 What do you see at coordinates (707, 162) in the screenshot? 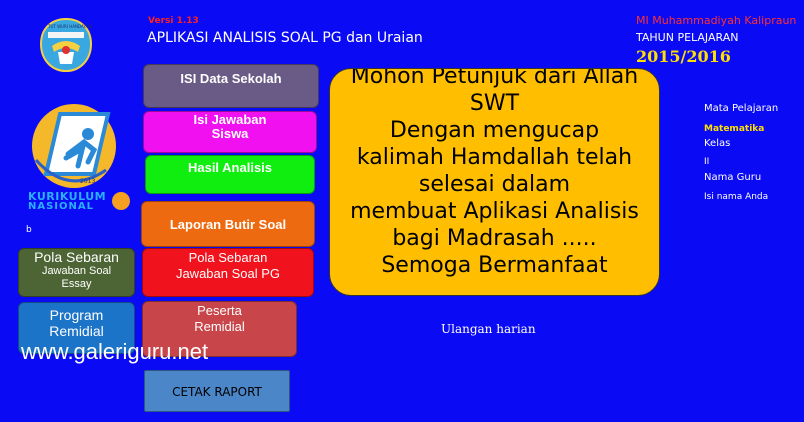
I see `class-value: II` at bounding box center [707, 162].